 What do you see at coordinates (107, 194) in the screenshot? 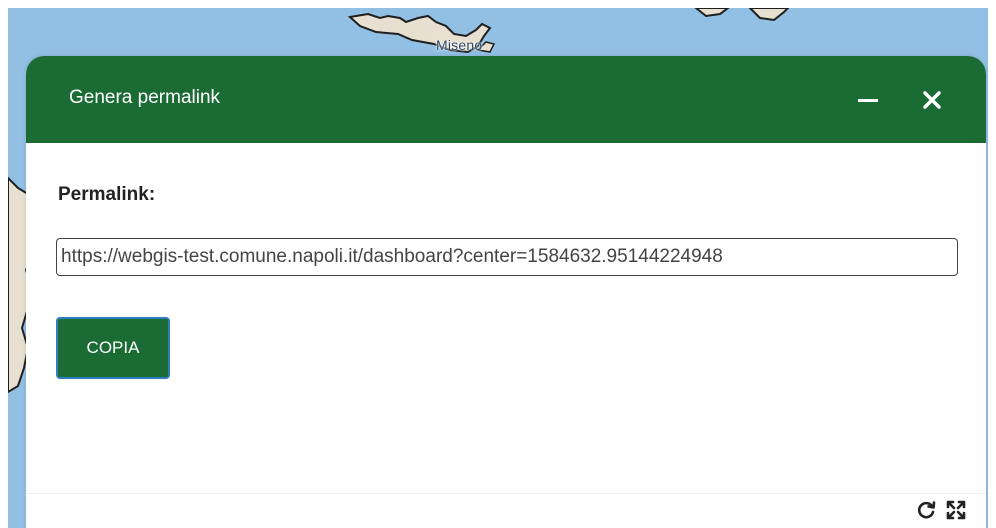
I see `permalink-label: Permalink:` at bounding box center [107, 194].